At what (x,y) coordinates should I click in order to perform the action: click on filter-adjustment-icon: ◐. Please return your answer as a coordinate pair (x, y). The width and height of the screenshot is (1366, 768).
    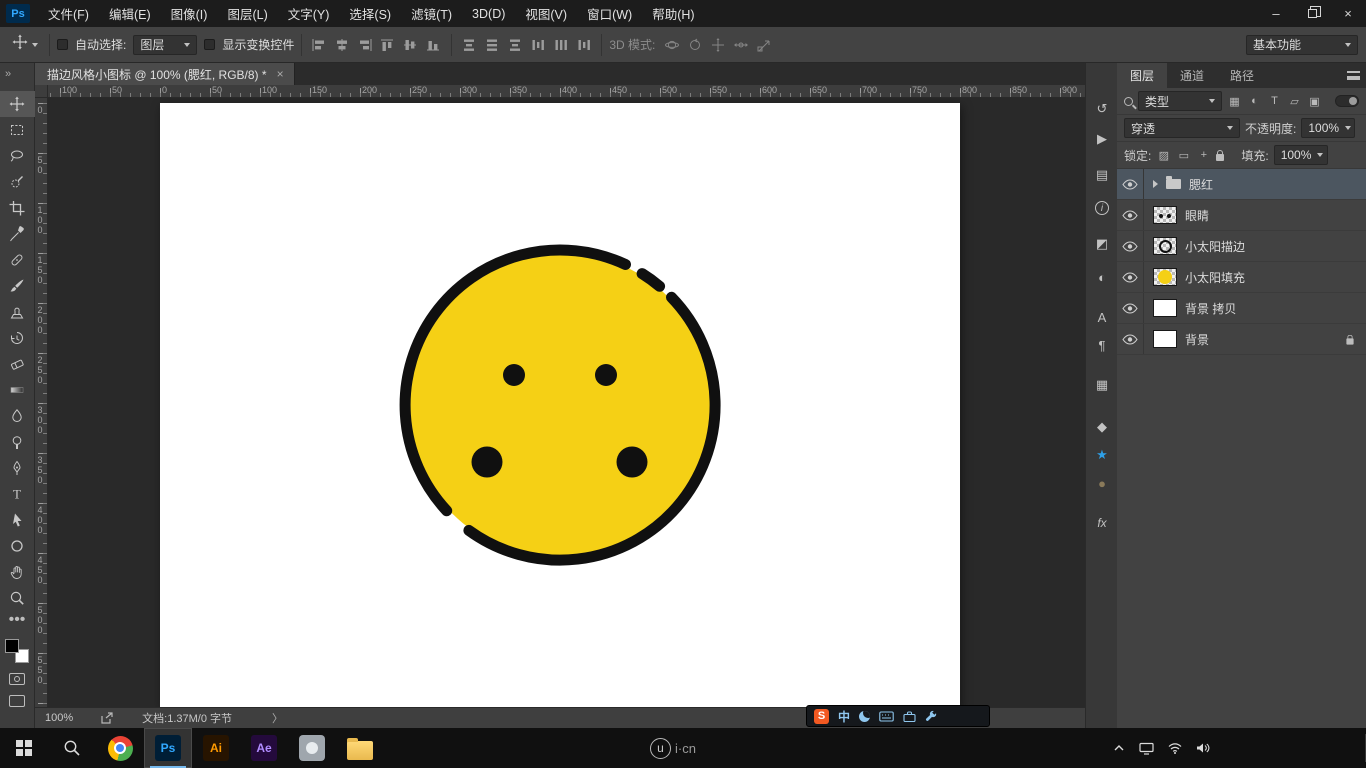
    Looking at the image, I should click on (1254, 101).